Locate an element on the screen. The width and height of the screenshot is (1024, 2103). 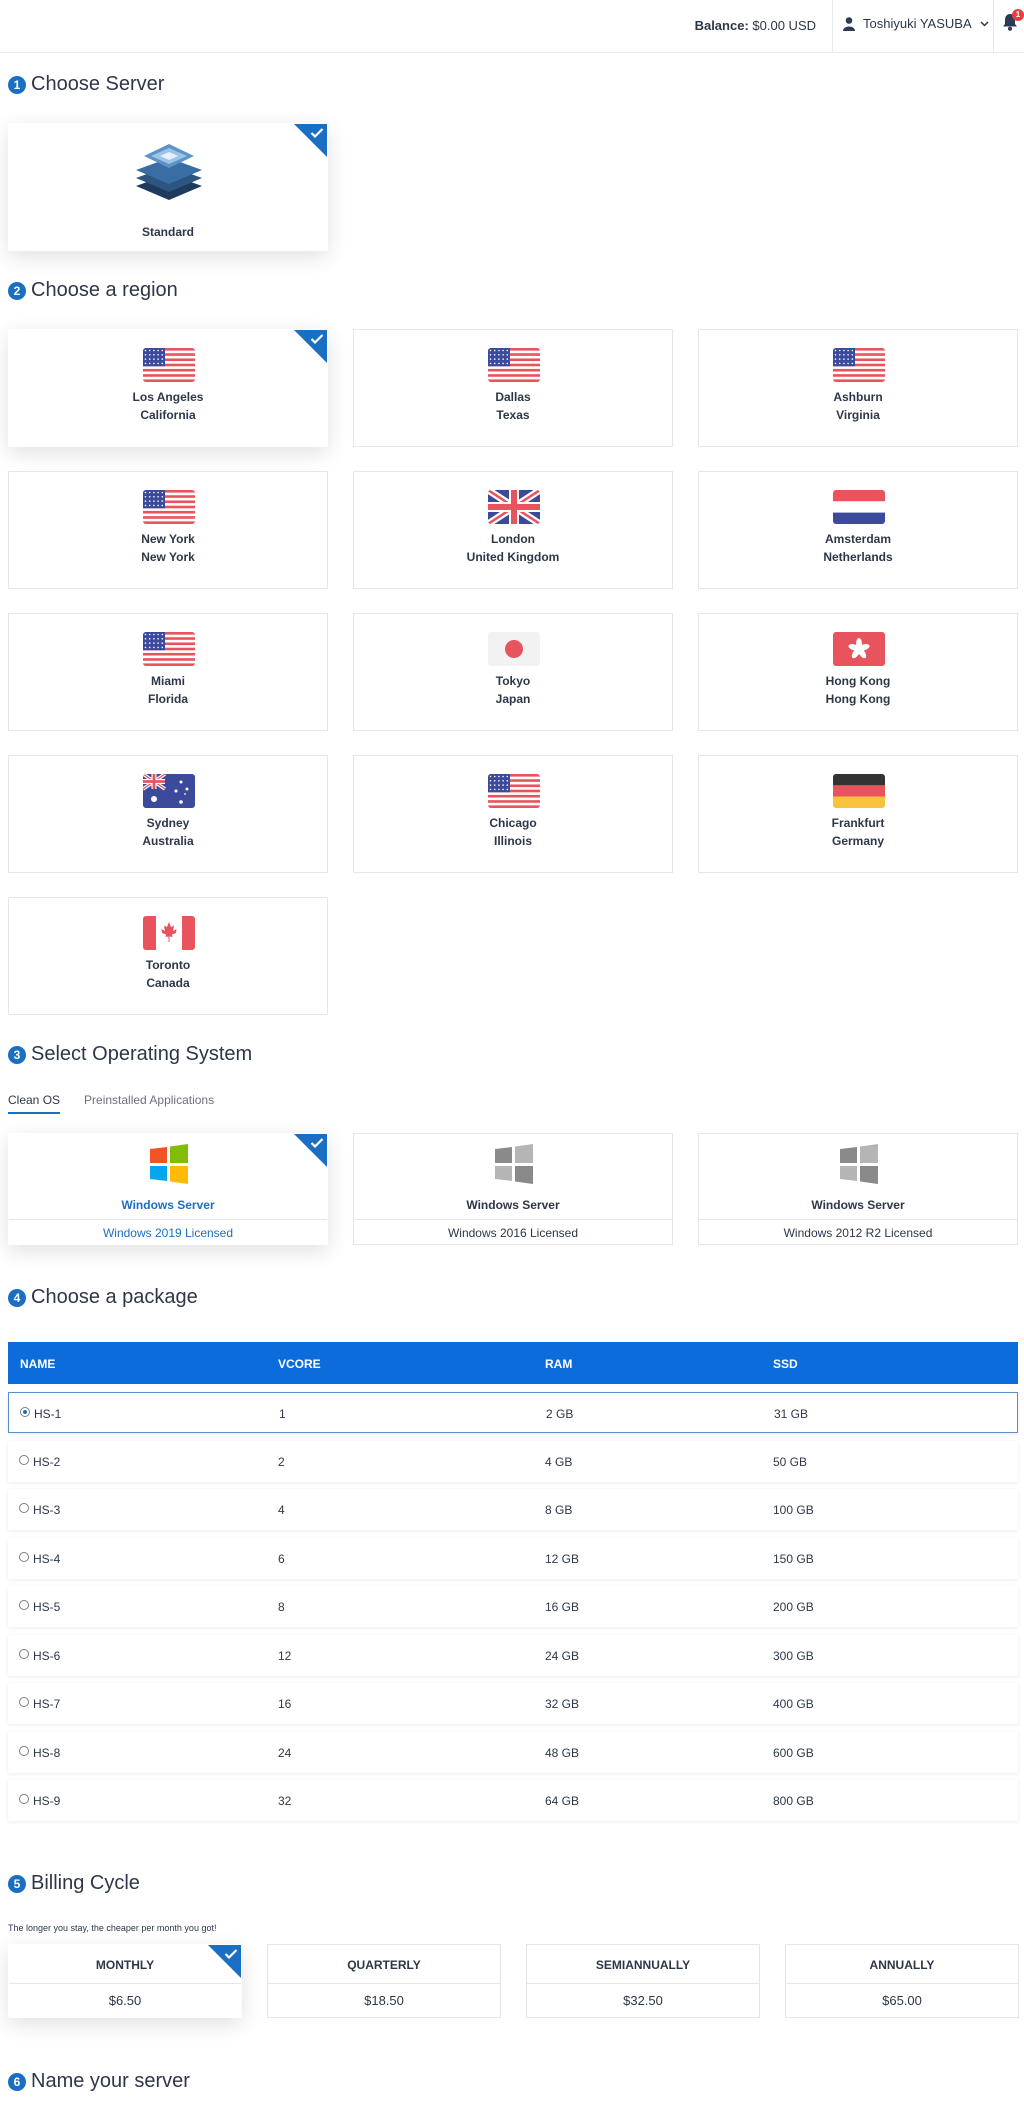
package-ram: 12 GB is located at coordinates (562, 1558).